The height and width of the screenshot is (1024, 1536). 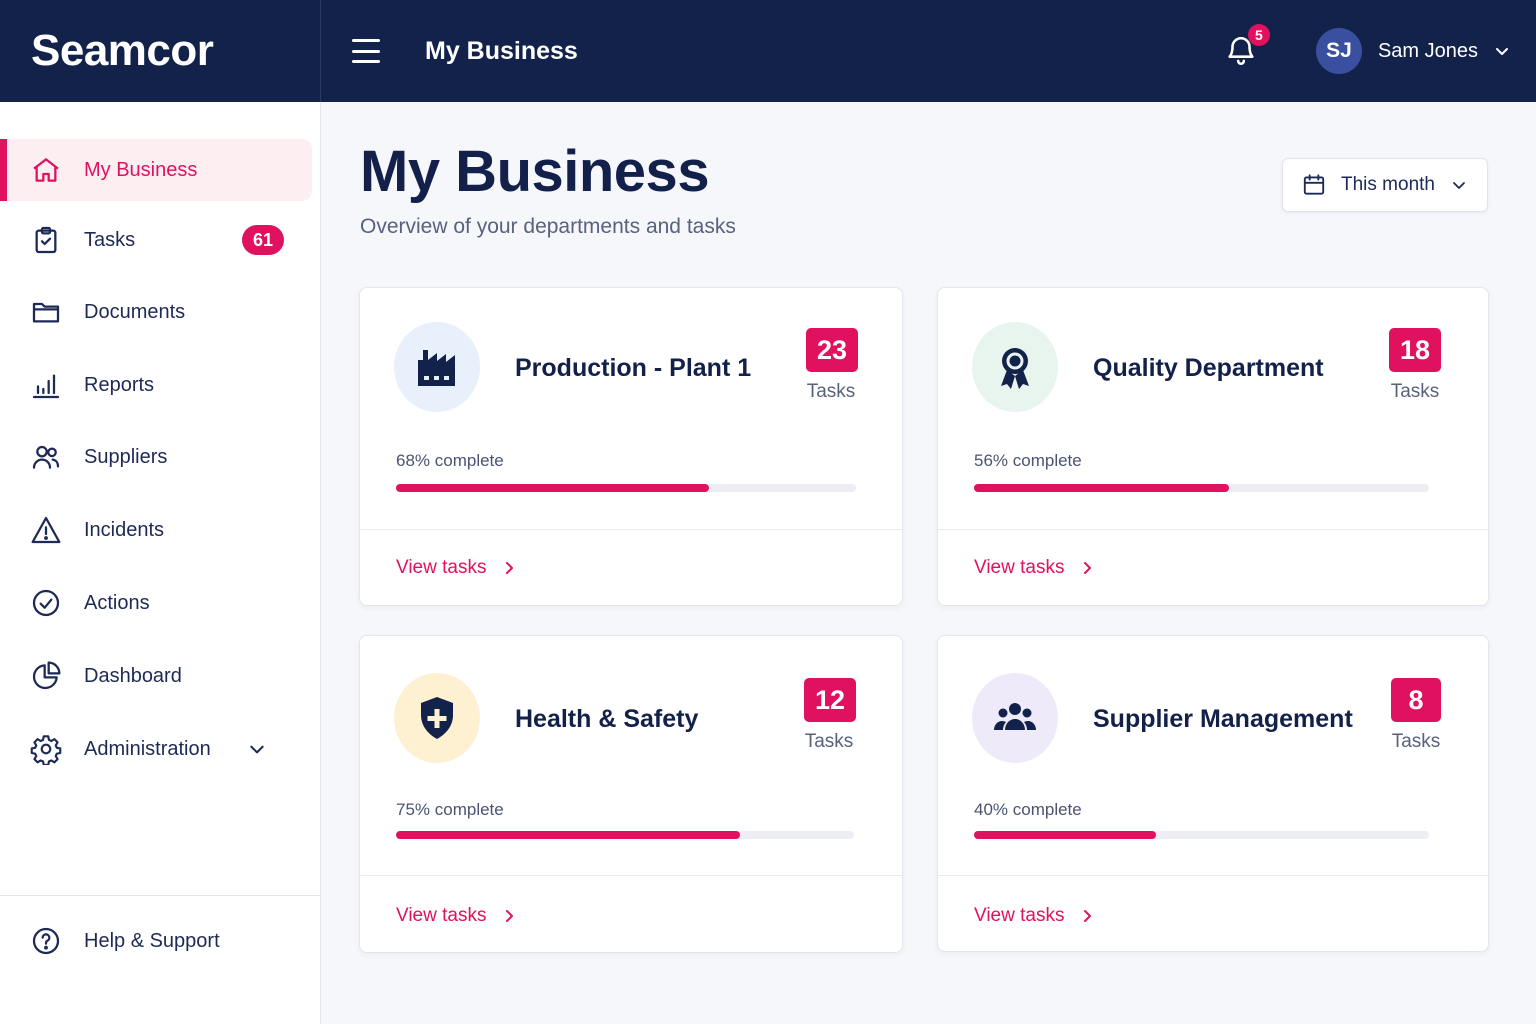 What do you see at coordinates (46, 385) in the screenshot?
I see `bar-chart-icon` at bounding box center [46, 385].